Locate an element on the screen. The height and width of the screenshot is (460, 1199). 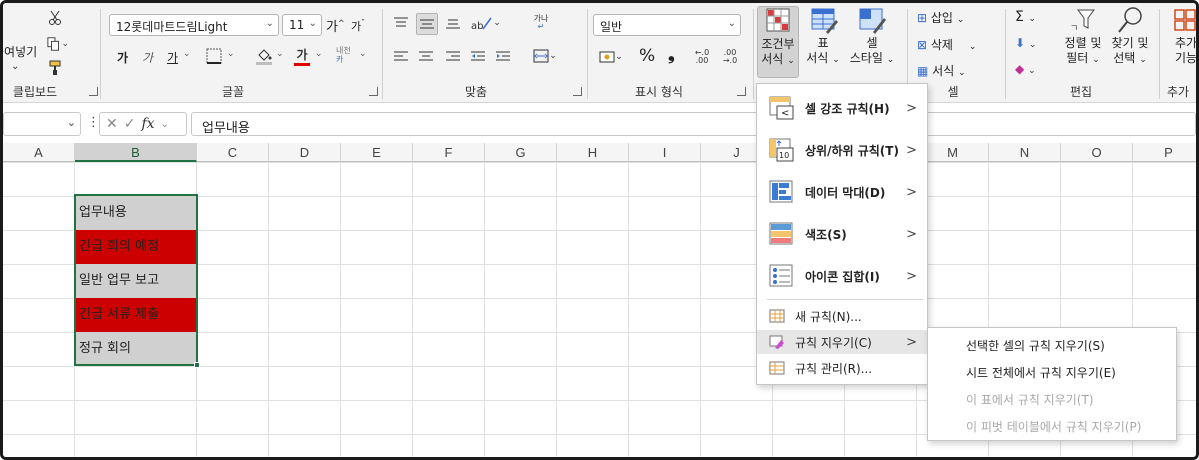
group-separator is located at coordinates (1005, 54).